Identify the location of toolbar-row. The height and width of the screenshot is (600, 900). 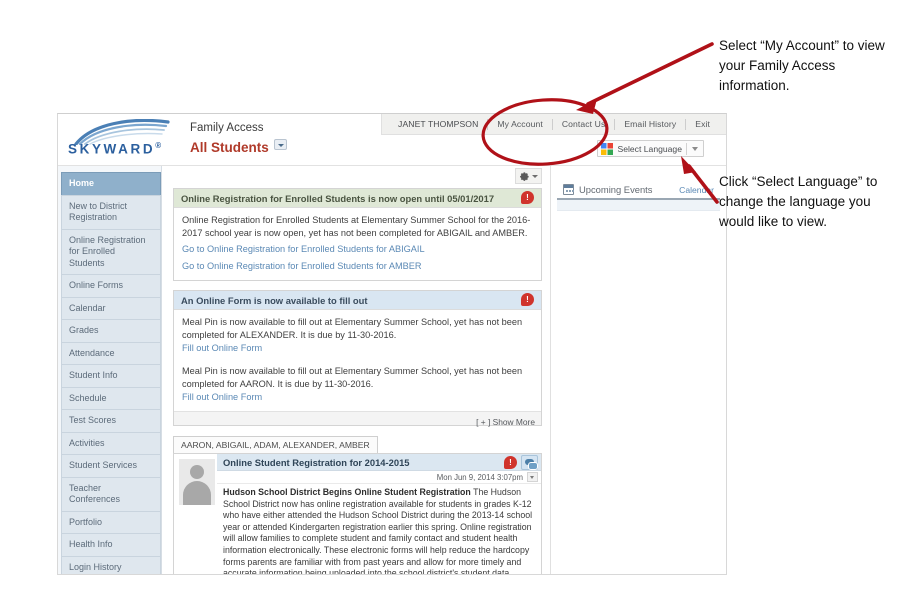
(356, 177).